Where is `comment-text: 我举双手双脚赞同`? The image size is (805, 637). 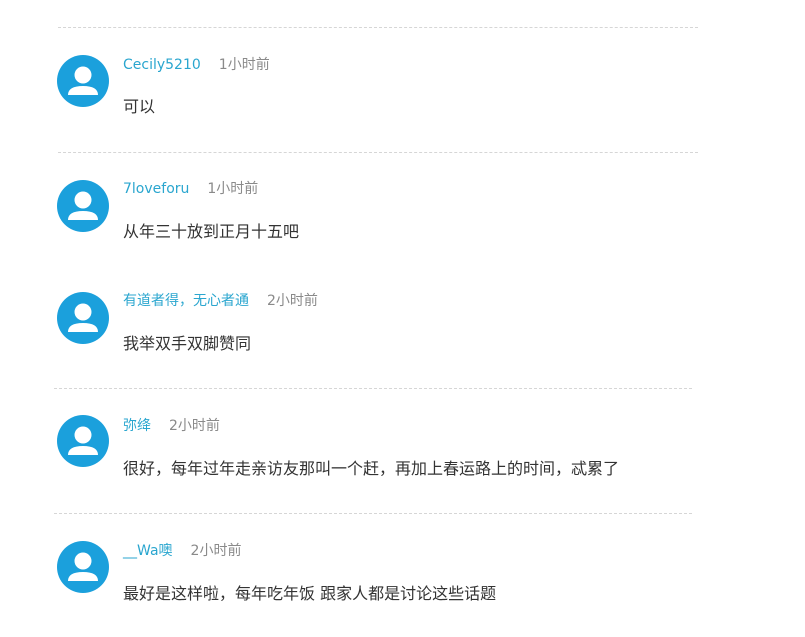
comment-text: 我举双手双脚赞同 is located at coordinates (187, 343).